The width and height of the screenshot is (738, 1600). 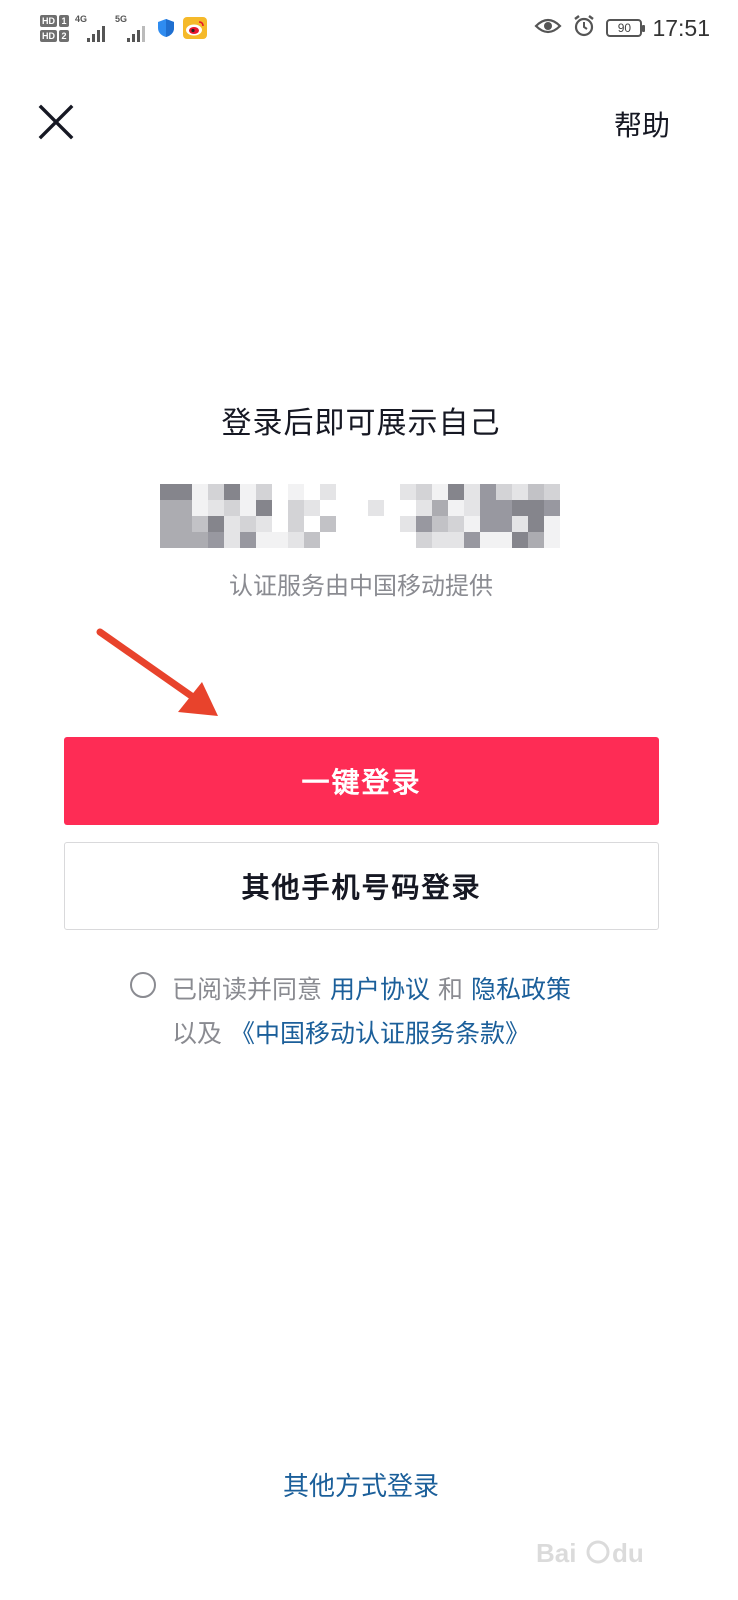 What do you see at coordinates (681, 27) in the screenshot?
I see `status-time: 17:51` at bounding box center [681, 27].